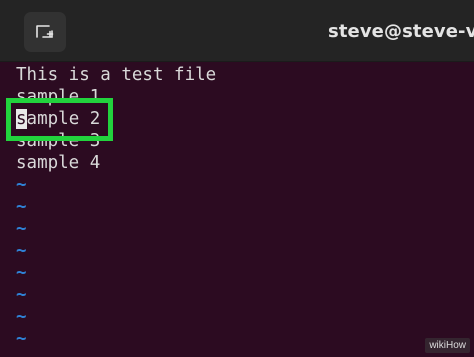 The width and height of the screenshot is (474, 357). What do you see at coordinates (401, 31) in the screenshot?
I see `window-title: steve@steve-vir` at bounding box center [401, 31].